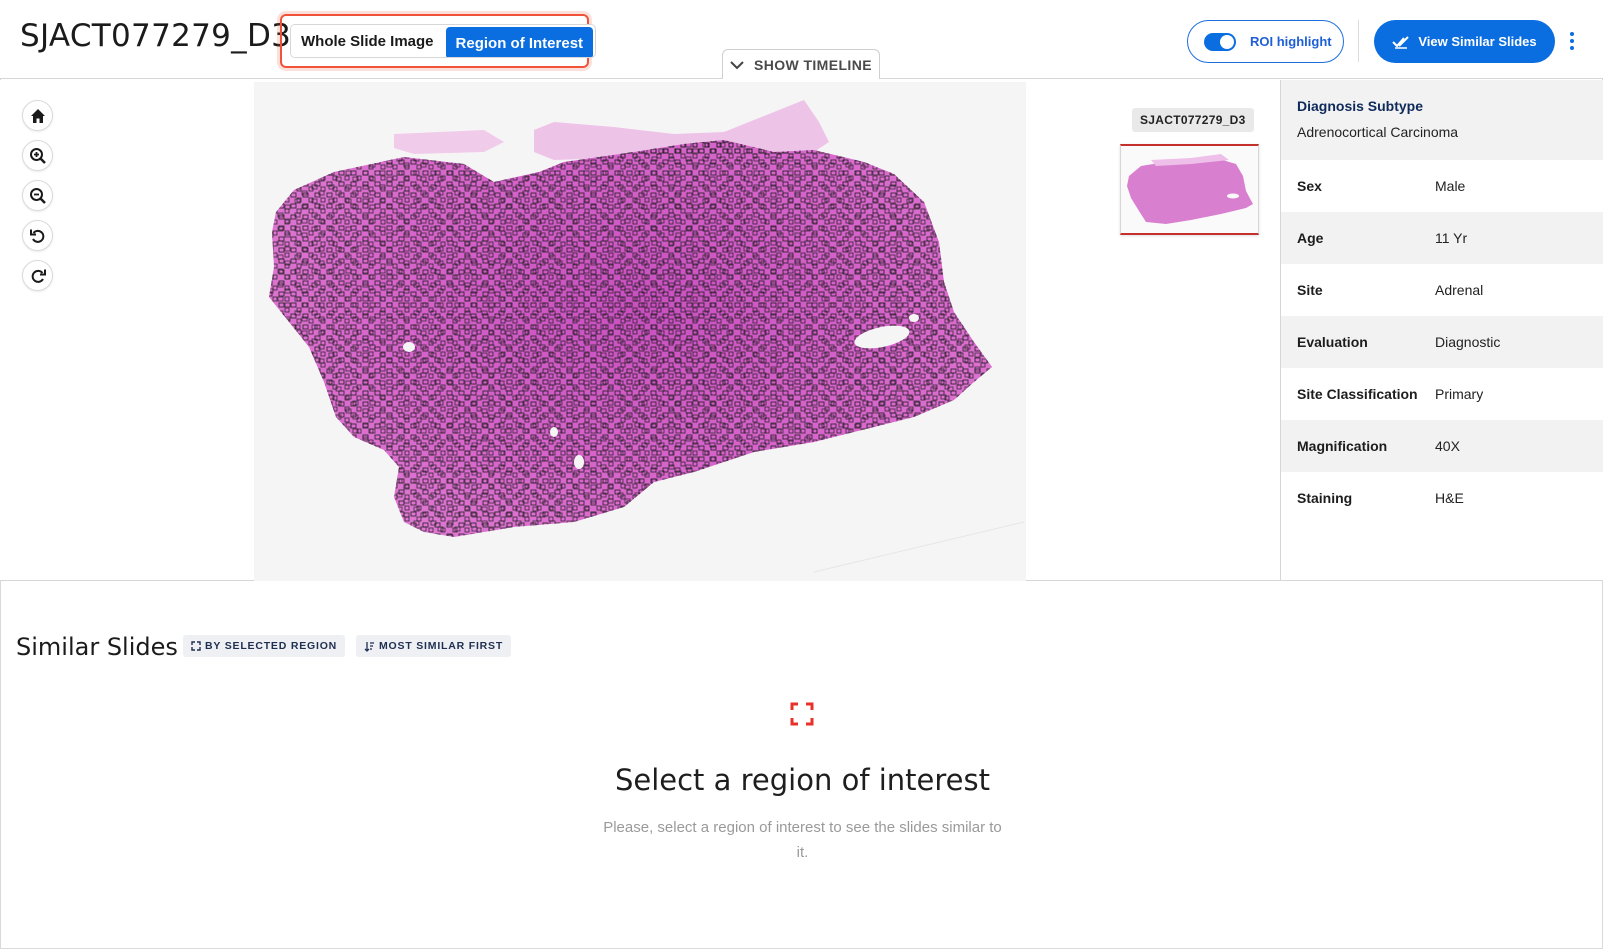  I want to click on info-value: 40X, so click(1447, 446).